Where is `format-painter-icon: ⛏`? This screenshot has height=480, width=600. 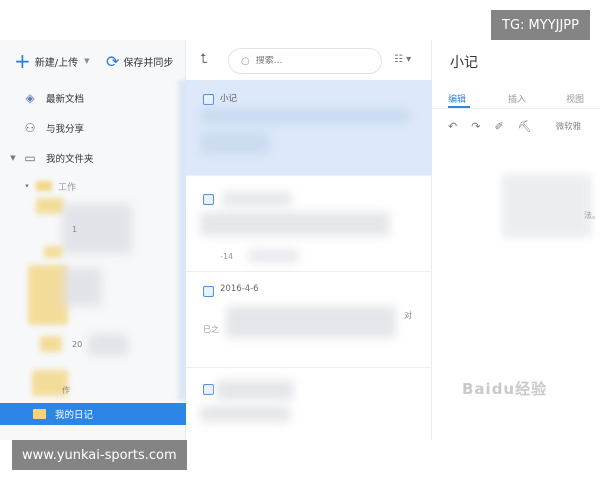
format-painter-icon: ⛏ is located at coordinates (525, 126).